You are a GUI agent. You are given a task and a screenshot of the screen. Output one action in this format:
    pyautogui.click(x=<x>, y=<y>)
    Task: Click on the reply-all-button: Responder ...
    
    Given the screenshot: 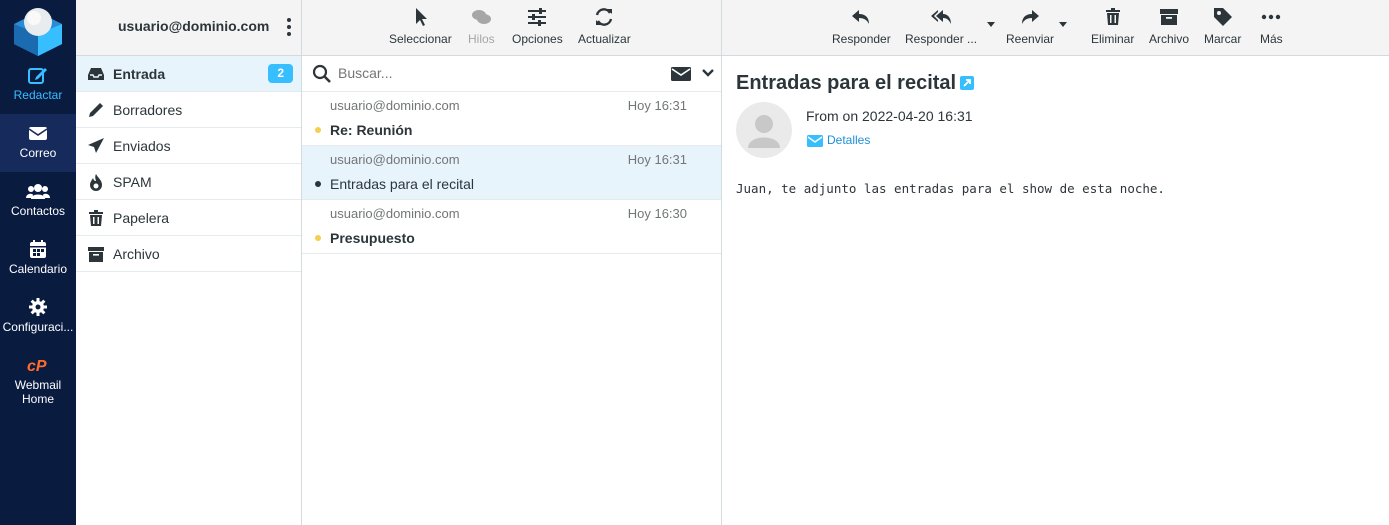 What is the action you would take?
    pyautogui.click(x=941, y=26)
    